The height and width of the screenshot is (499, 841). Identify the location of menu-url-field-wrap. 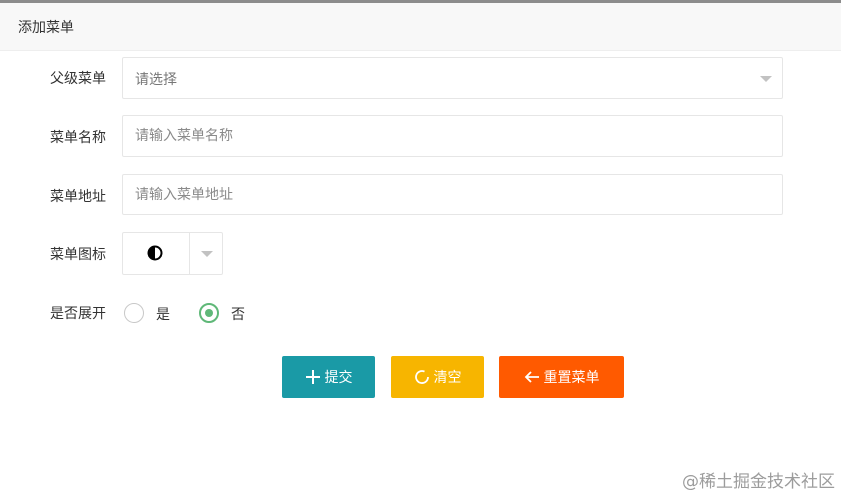
(452, 194).